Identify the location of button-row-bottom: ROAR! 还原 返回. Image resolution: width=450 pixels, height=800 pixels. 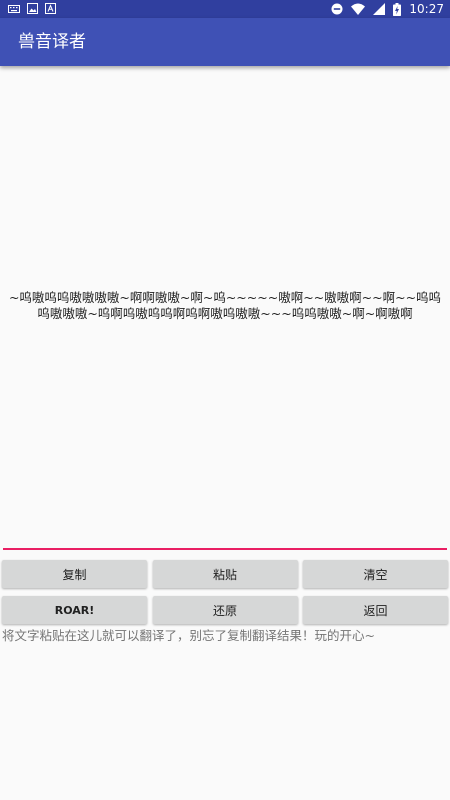
(225, 610).